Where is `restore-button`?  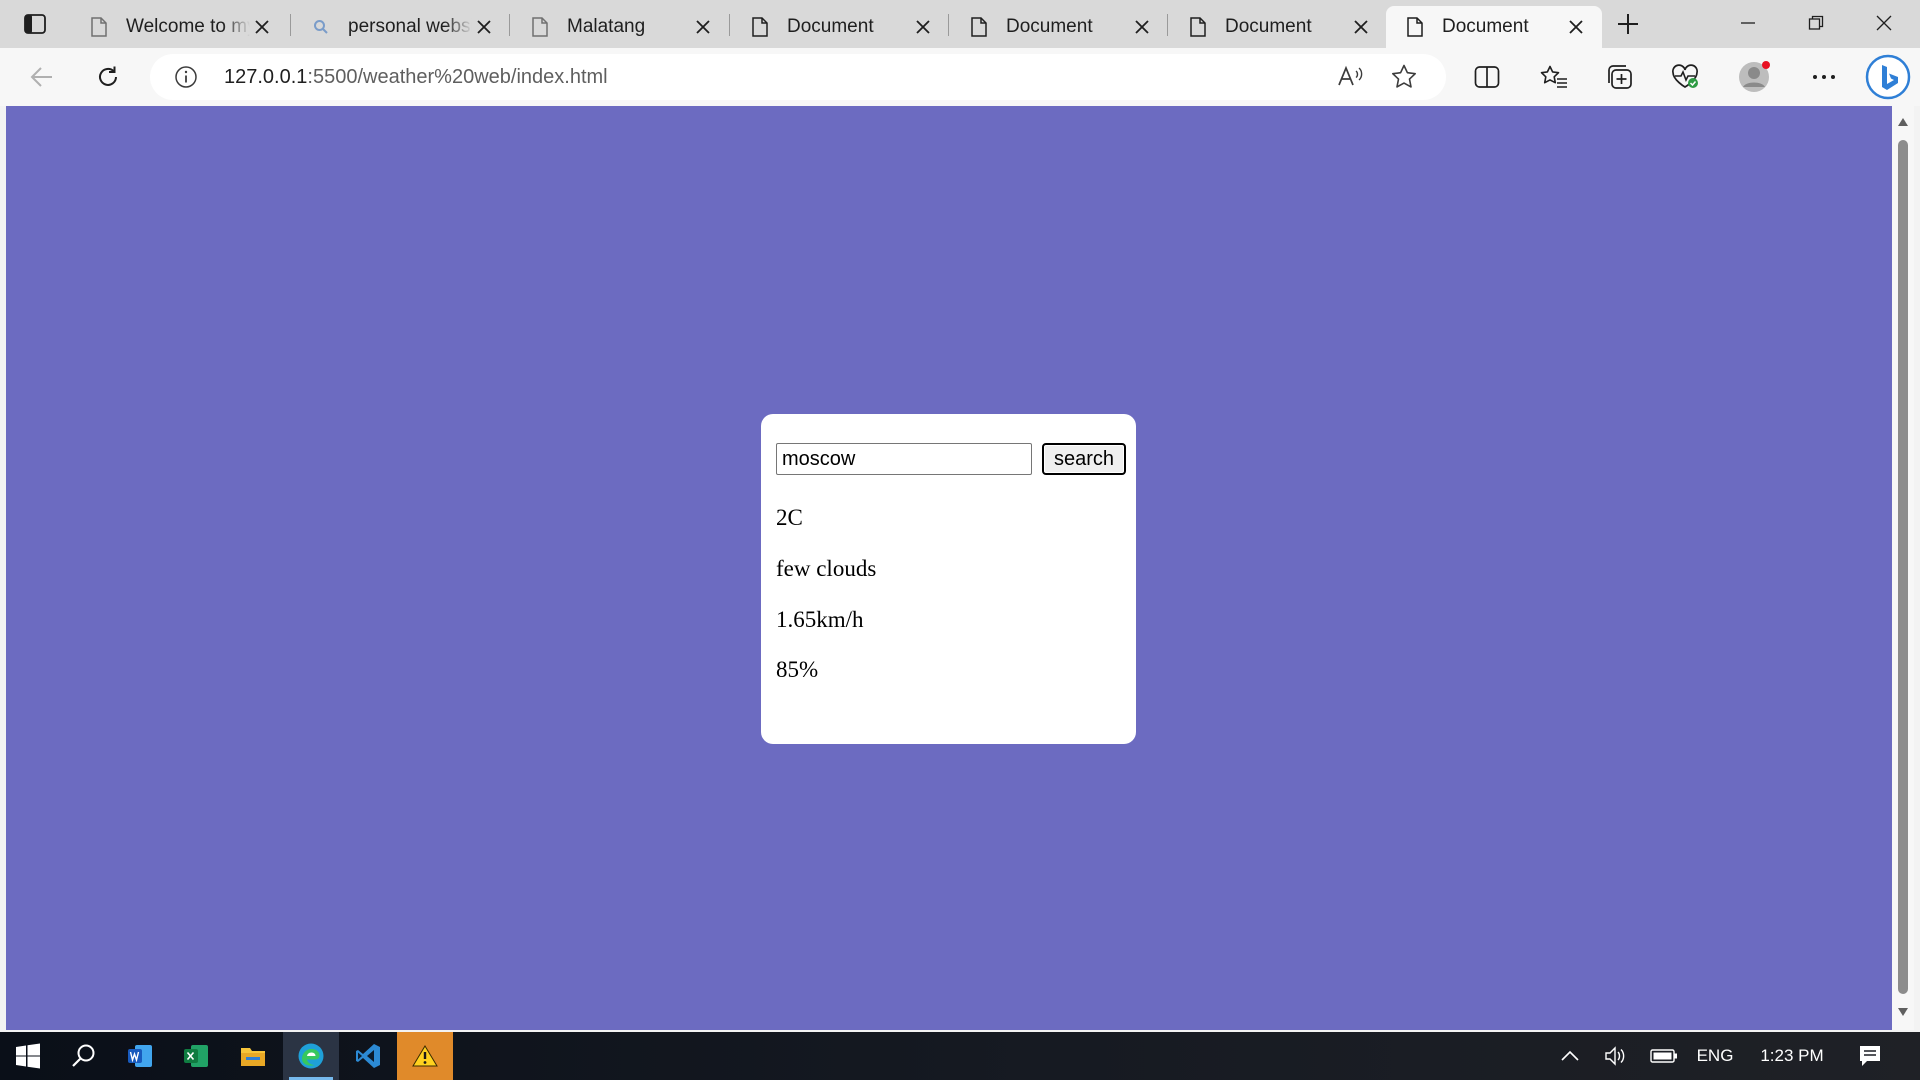 restore-button is located at coordinates (1816, 23).